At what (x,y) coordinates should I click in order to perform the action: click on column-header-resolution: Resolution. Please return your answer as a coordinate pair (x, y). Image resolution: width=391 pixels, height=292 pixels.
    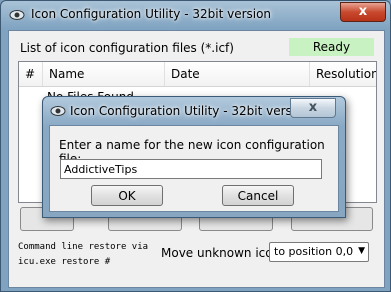
    Looking at the image, I should click on (343, 74).